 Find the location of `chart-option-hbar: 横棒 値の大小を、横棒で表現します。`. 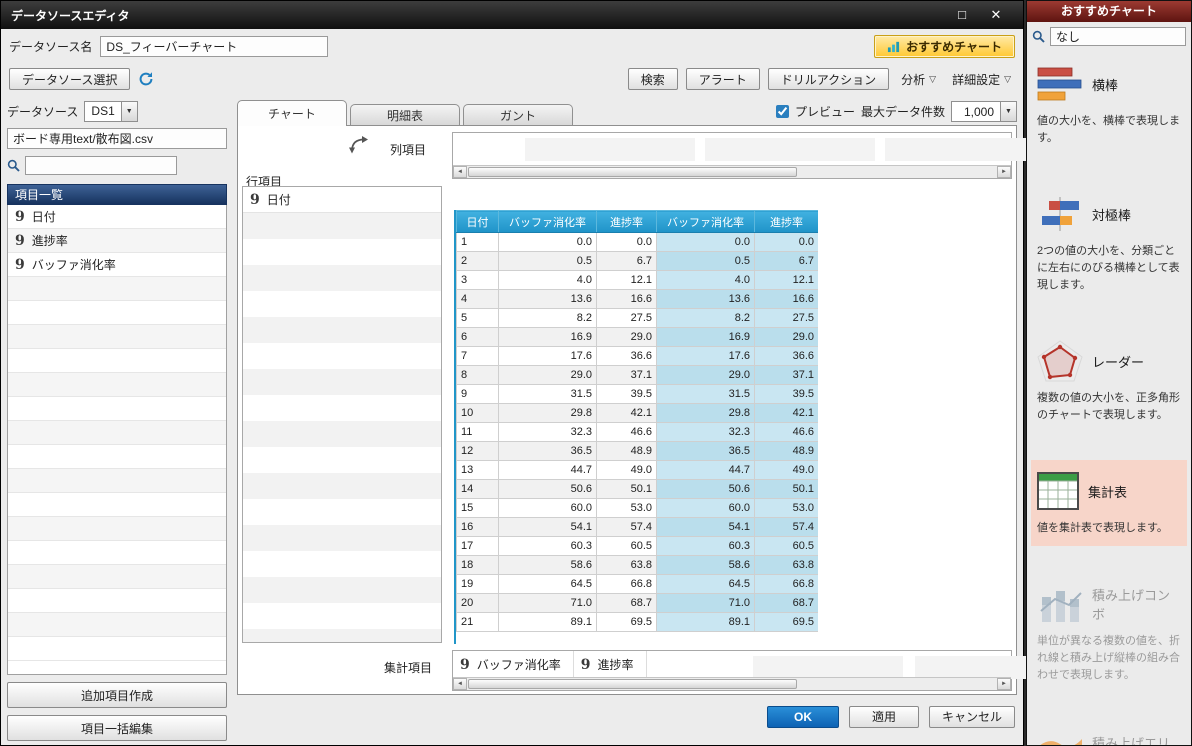

chart-option-hbar: 横棒 値の大小を、横棒で表現します。 is located at coordinates (1109, 104).